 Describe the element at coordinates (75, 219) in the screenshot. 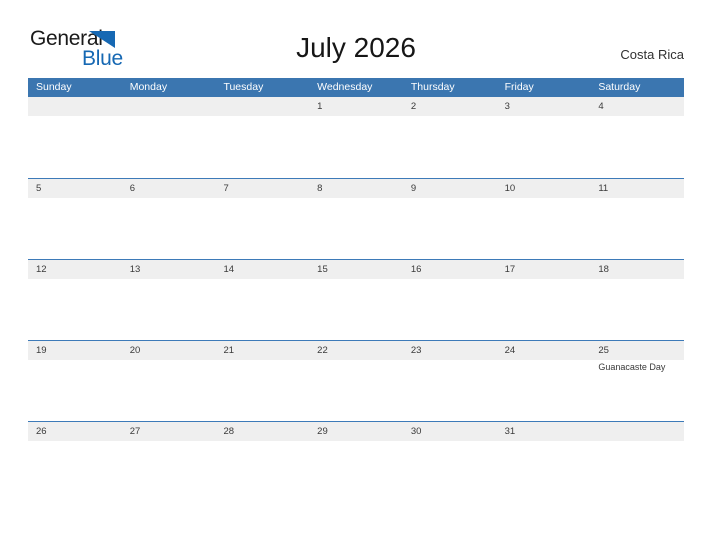

I see `day-cell-5: 5` at that location.